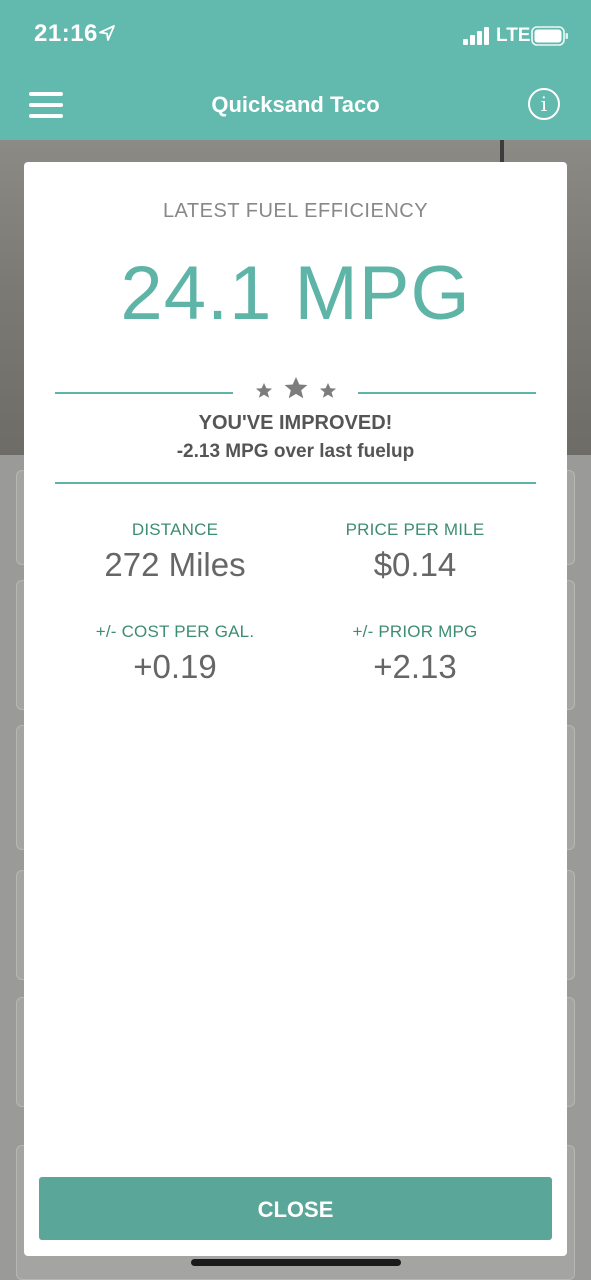 The image size is (591, 1280). I want to click on stat-label: PRICE PER MILE, so click(415, 529).